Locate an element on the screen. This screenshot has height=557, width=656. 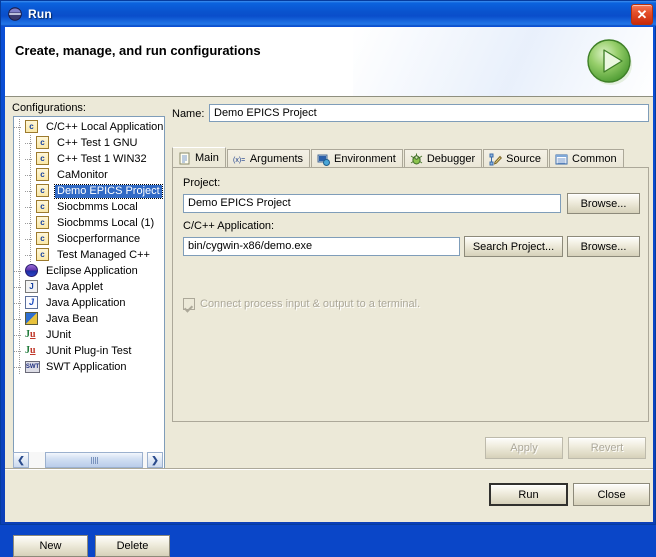
name-label: Name: is located at coordinates (188, 114).